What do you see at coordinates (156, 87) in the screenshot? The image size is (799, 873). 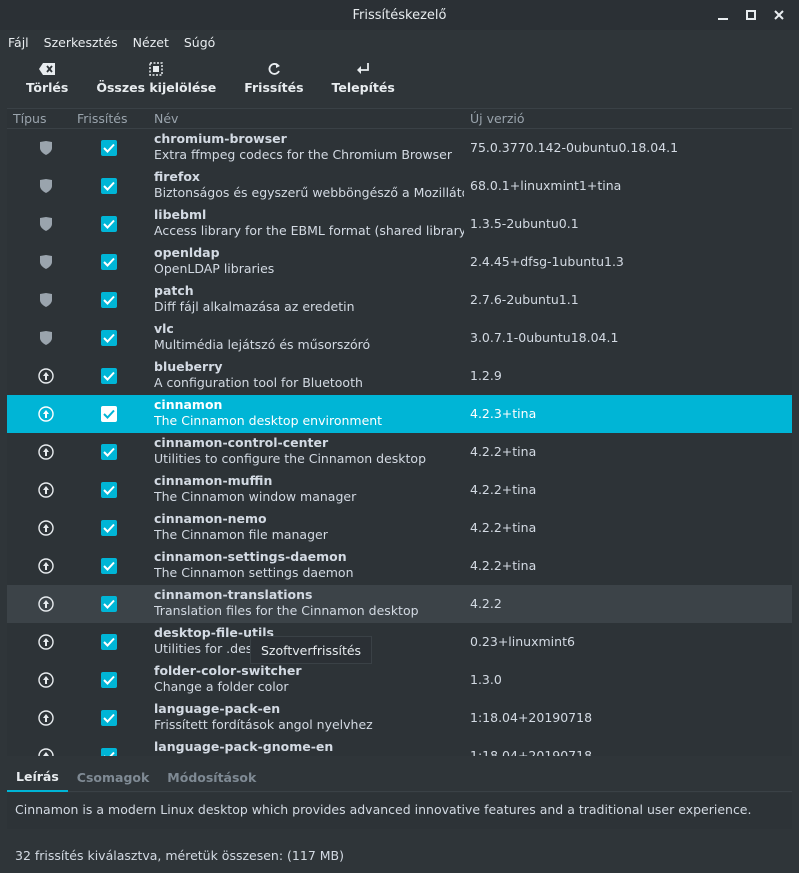 I see `select-all-label: Összes kijelölése` at bounding box center [156, 87].